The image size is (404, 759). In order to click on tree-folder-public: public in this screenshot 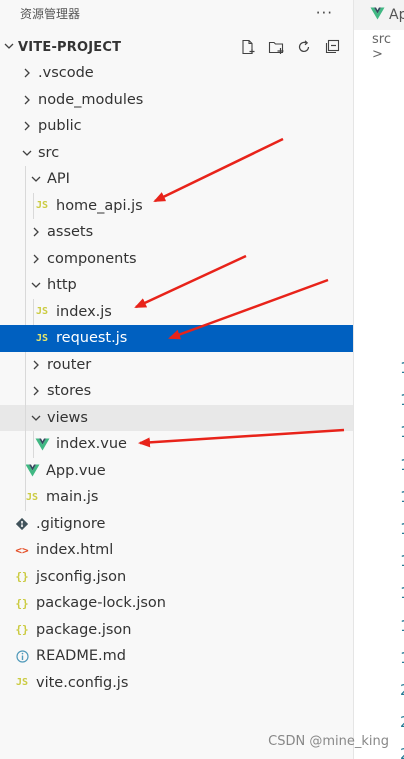, I will do `click(176, 126)`.